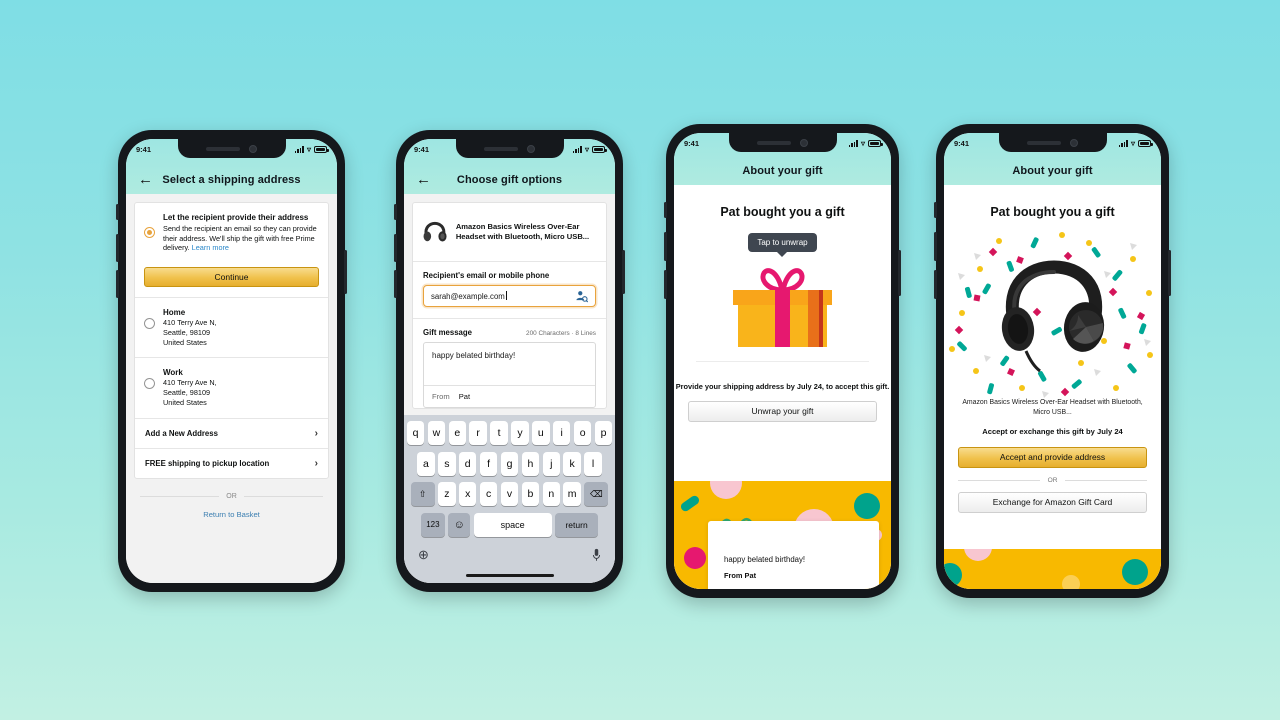  Describe the element at coordinates (231, 276) in the screenshot. I see `continue-button: Continue` at that location.